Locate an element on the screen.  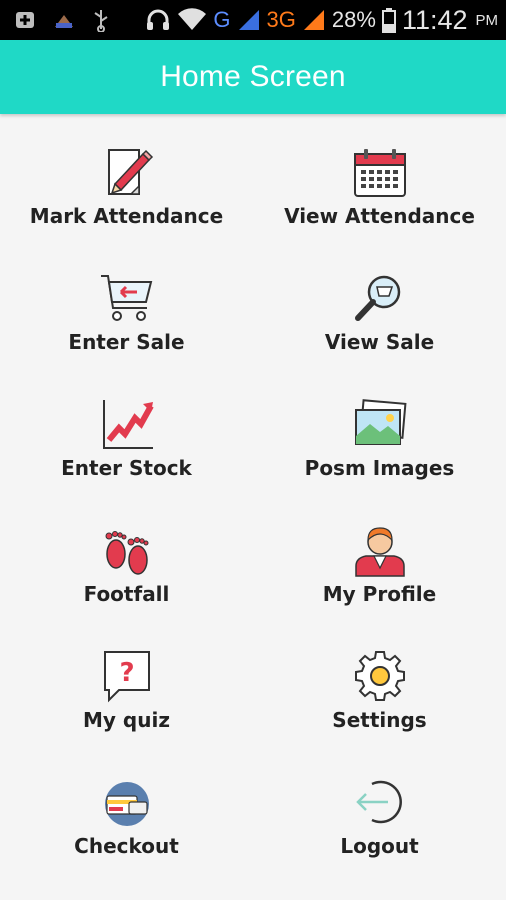
image-gallery-icon is located at coordinates (380, 422).